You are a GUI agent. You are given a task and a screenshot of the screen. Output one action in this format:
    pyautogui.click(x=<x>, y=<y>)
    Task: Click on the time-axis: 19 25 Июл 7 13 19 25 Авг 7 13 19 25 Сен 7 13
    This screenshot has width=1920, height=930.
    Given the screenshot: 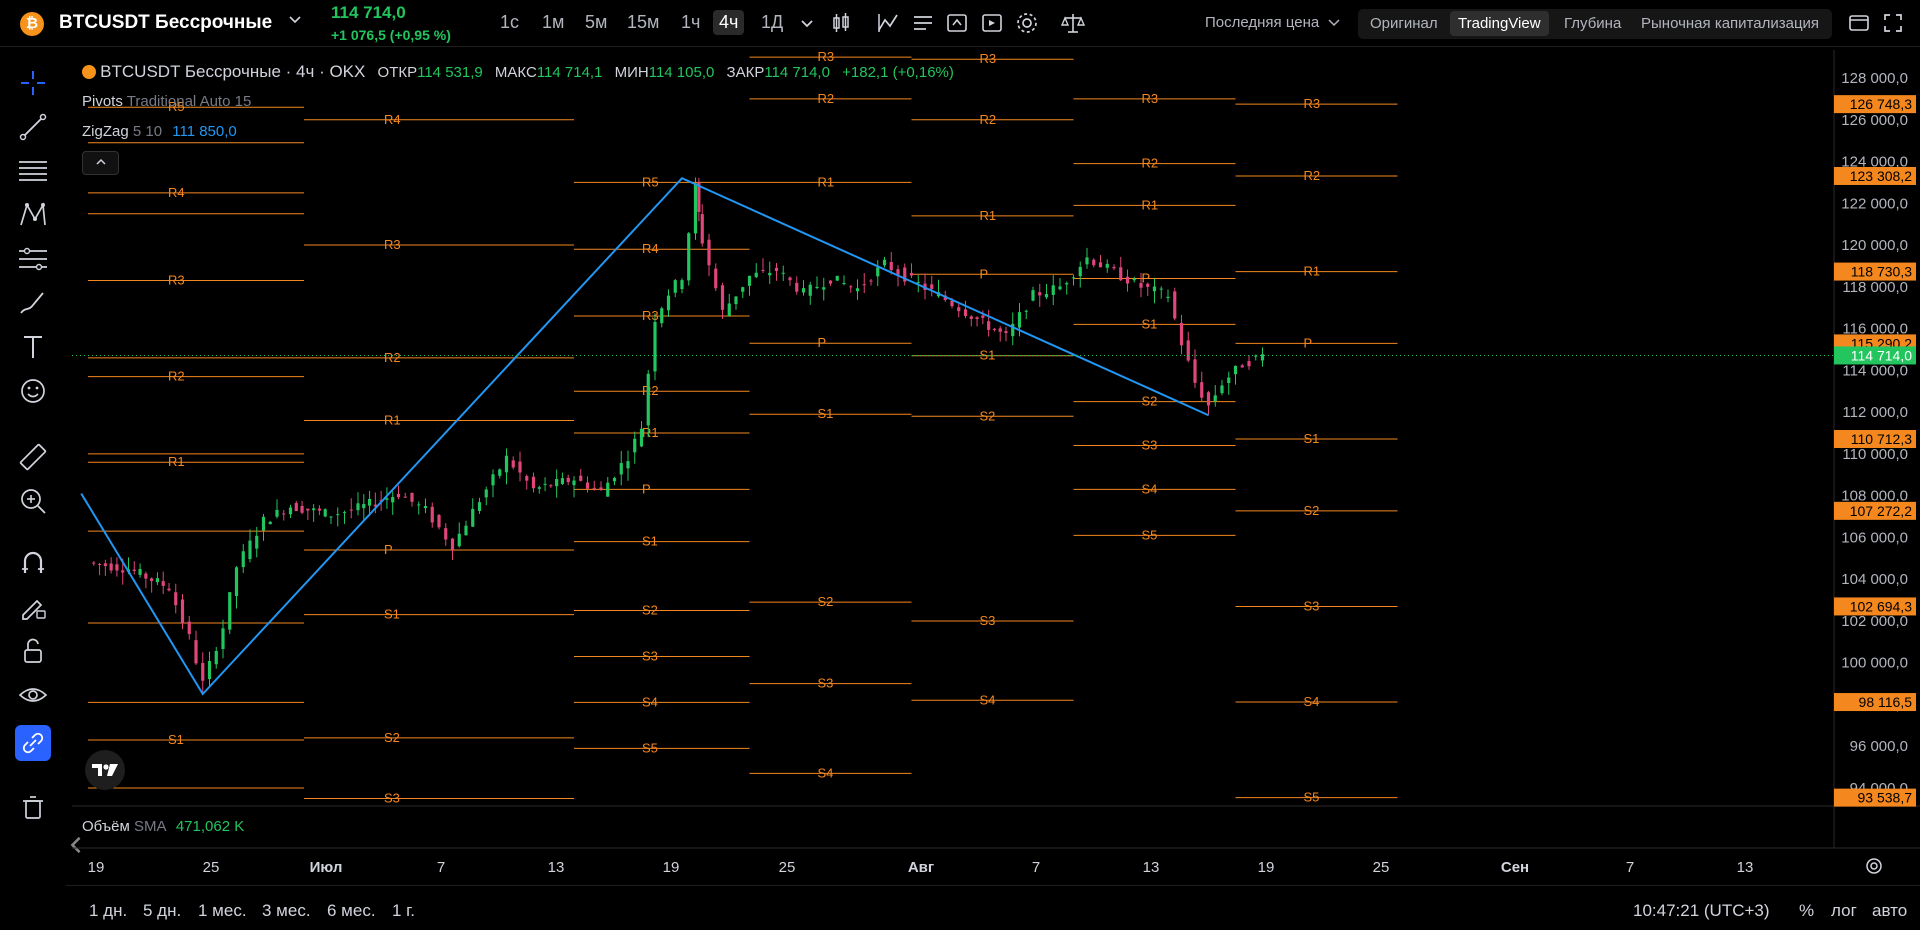 What is the action you would take?
    pyautogui.click(x=921, y=867)
    